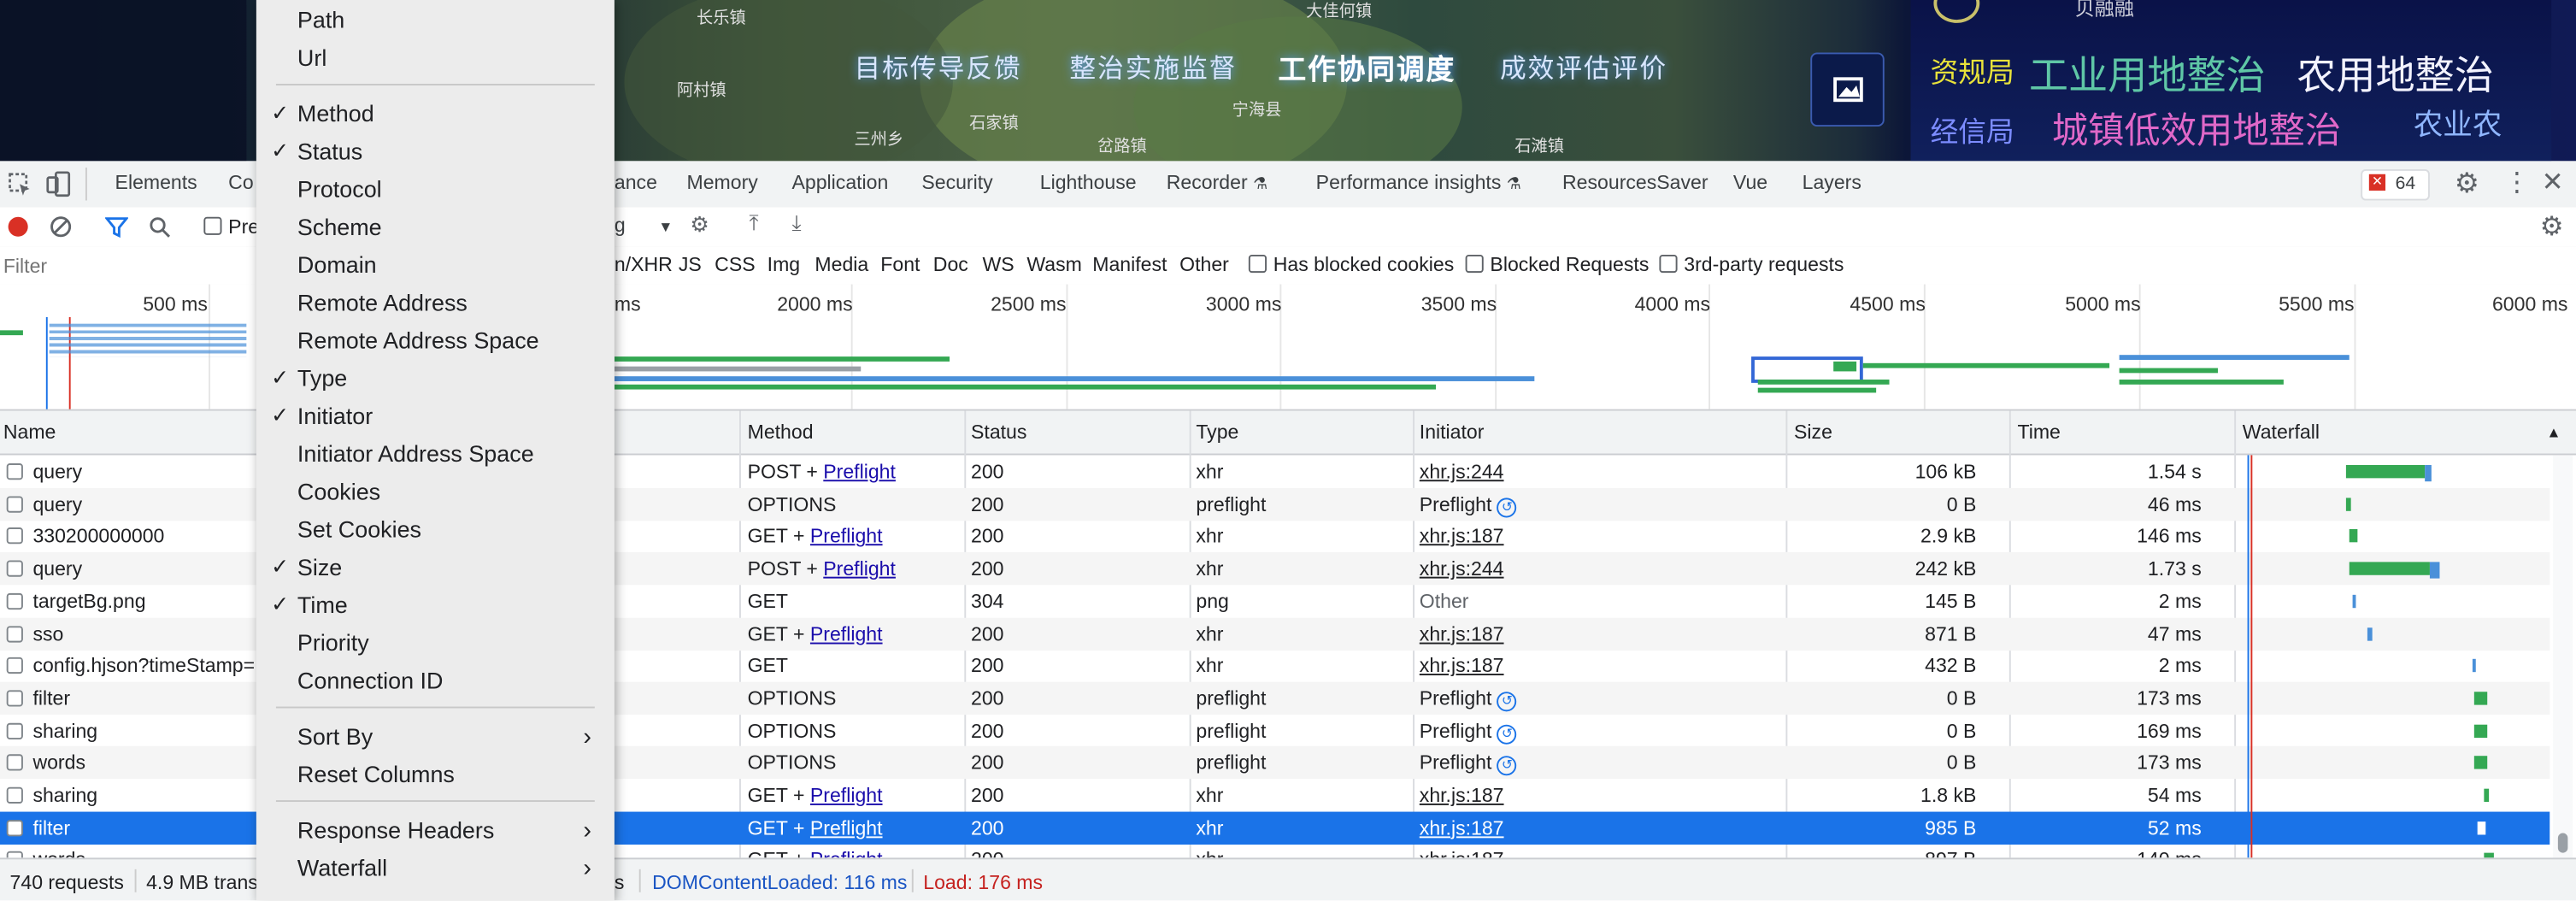  What do you see at coordinates (841, 264) in the screenshot?
I see `type-filter-media: Media` at bounding box center [841, 264].